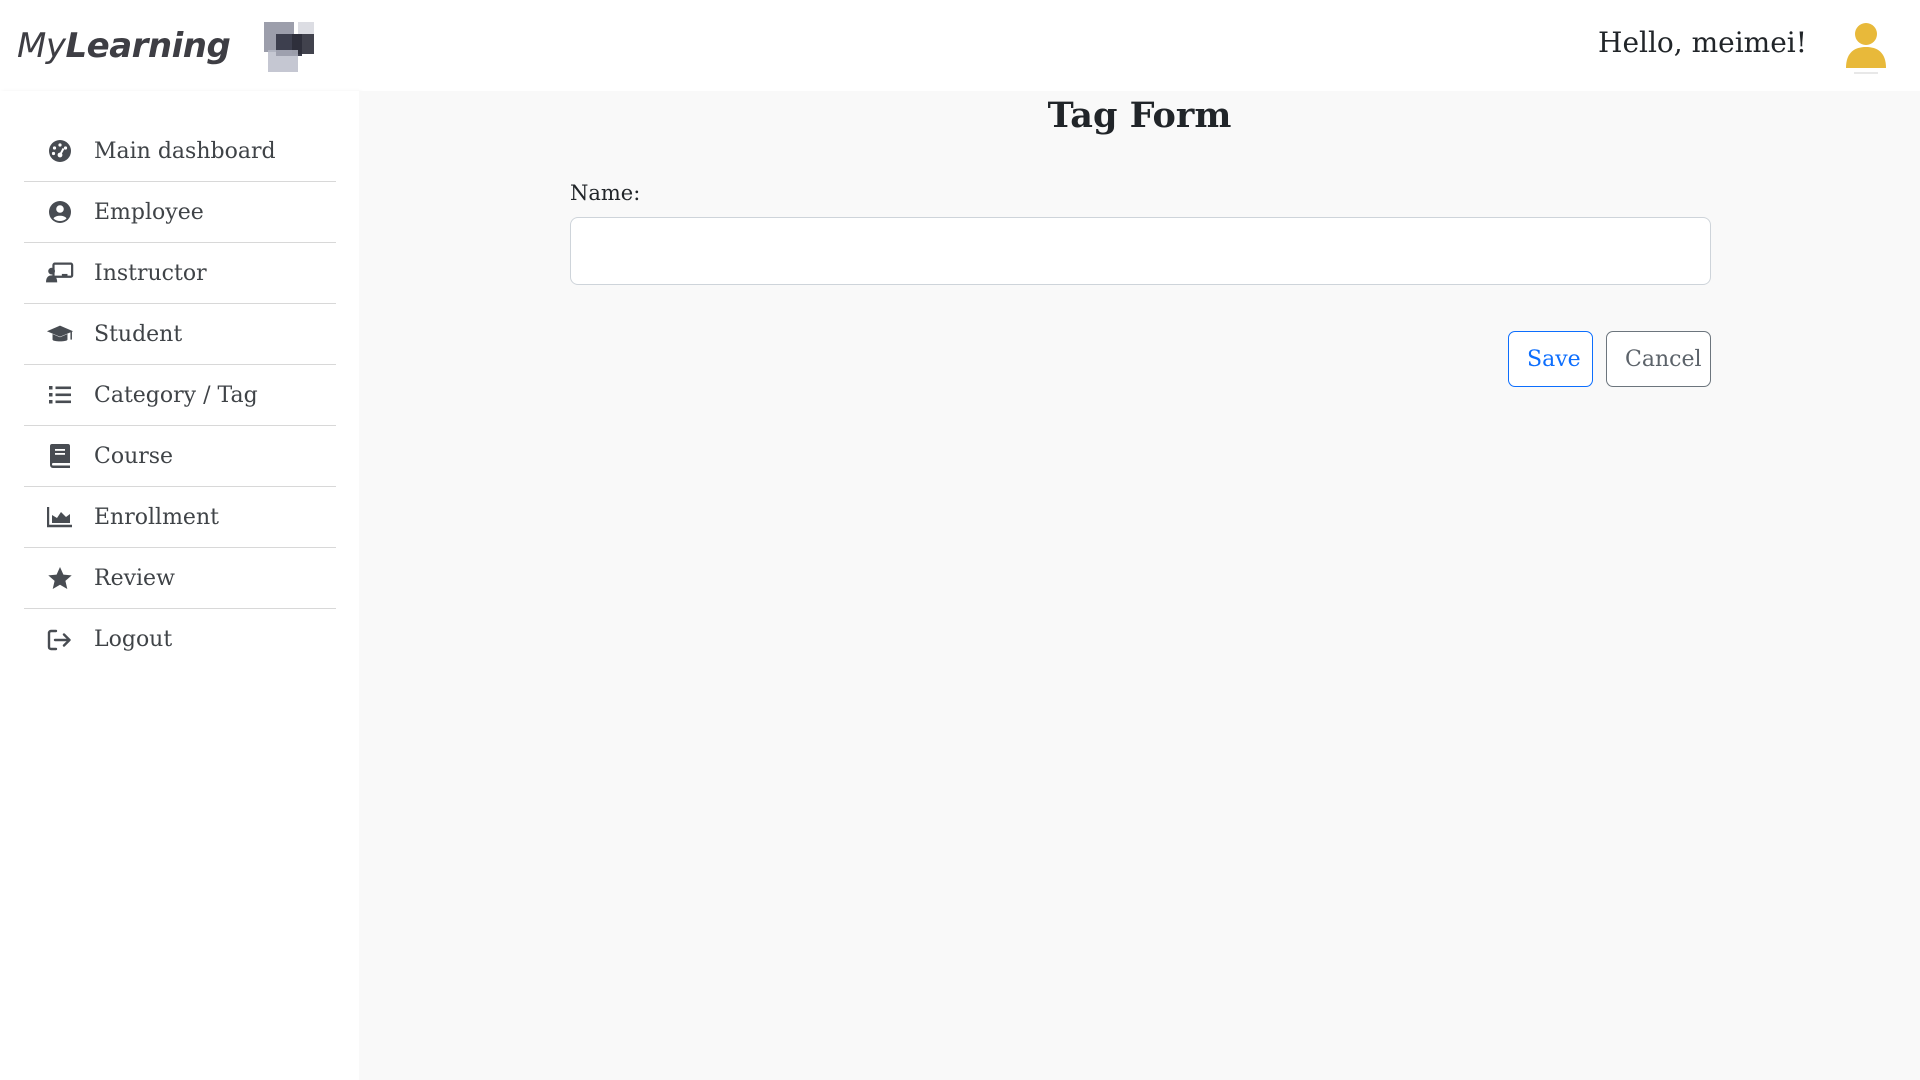 This screenshot has width=1920, height=1080. What do you see at coordinates (1550, 359) in the screenshot?
I see `save-button: Save` at bounding box center [1550, 359].